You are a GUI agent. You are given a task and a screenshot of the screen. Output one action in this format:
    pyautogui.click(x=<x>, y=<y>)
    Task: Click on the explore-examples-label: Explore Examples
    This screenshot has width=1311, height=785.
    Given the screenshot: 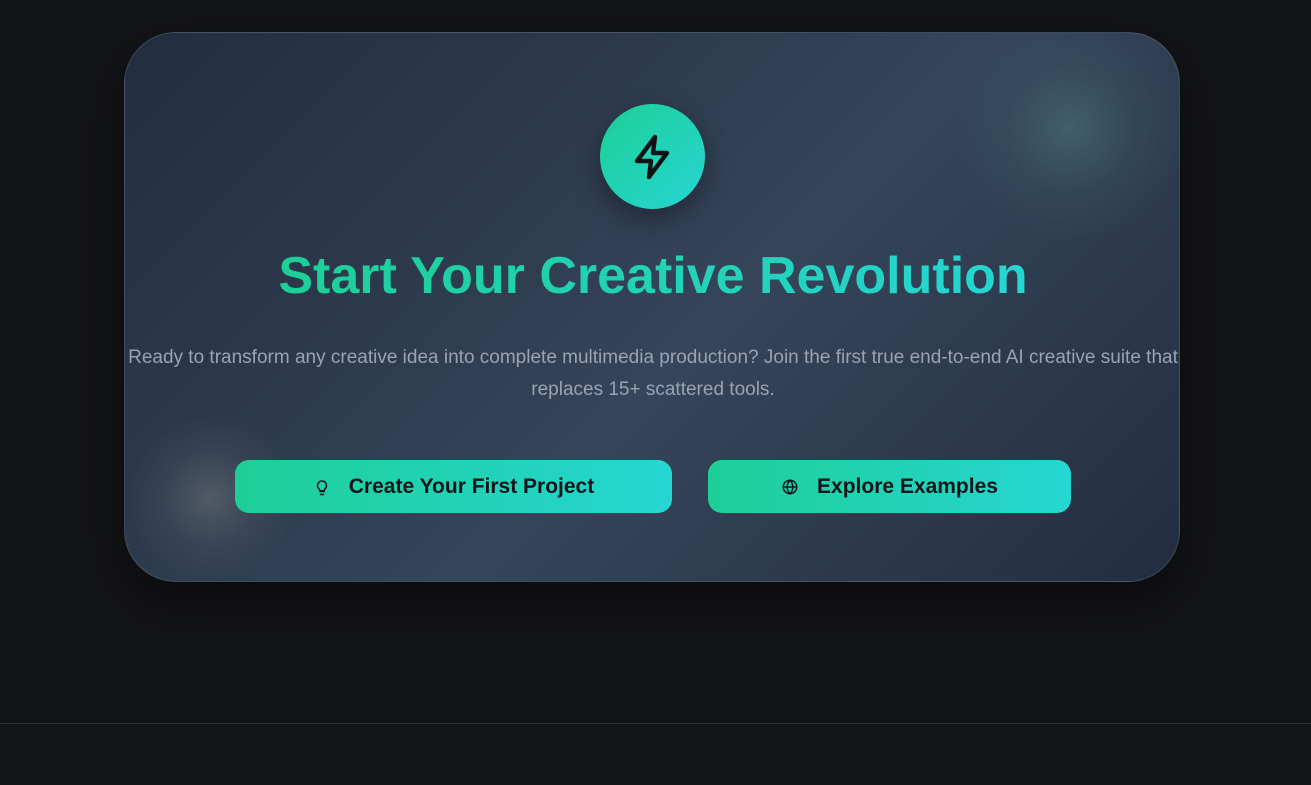 What is the action you would take?
    pyautogui.click(x=907, y=486)
    